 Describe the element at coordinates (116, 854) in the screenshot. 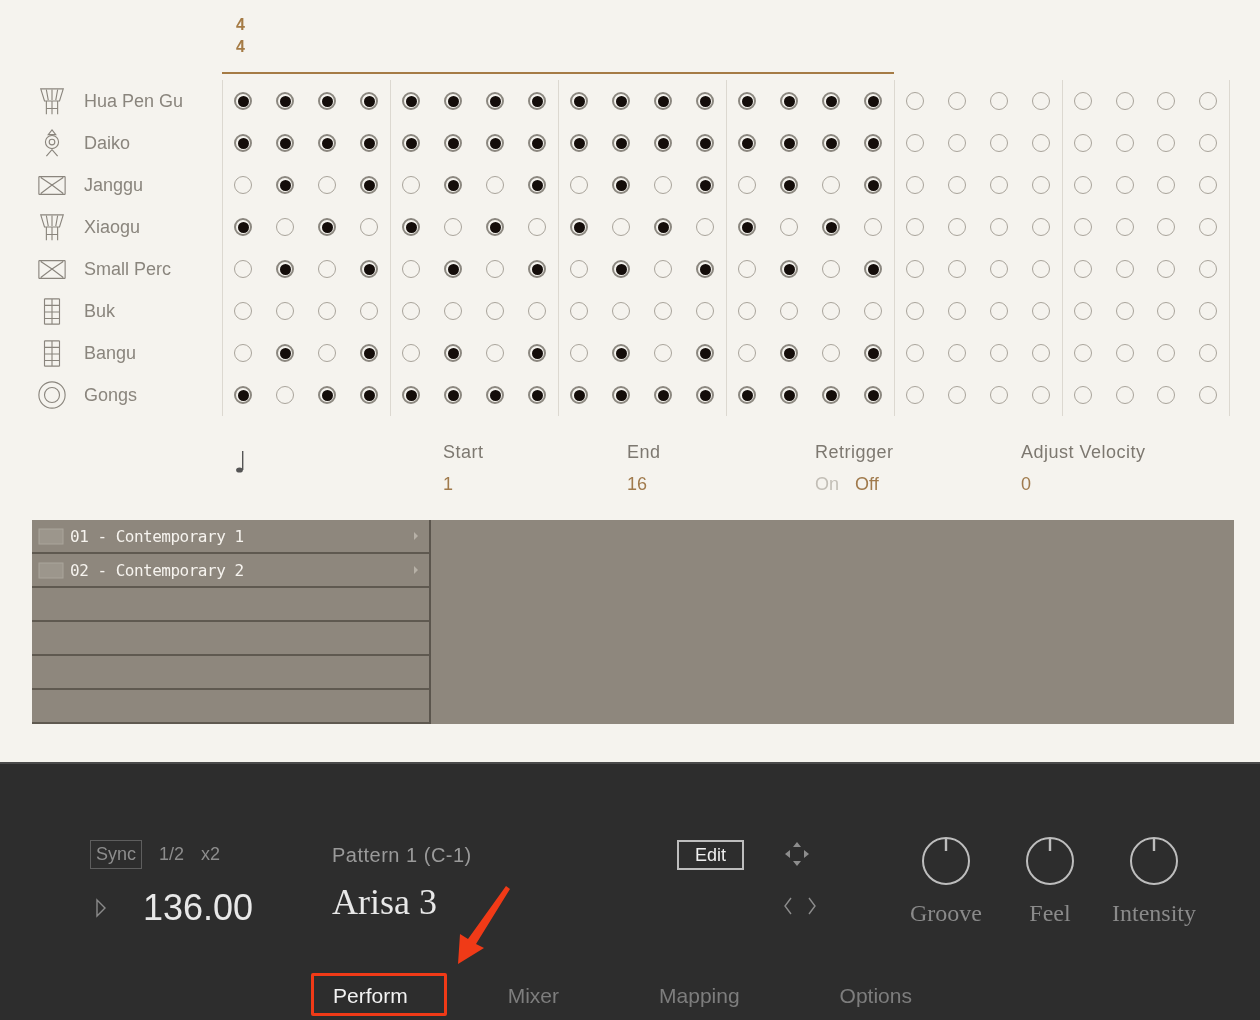

I see `sync-button: Sync` at that location.